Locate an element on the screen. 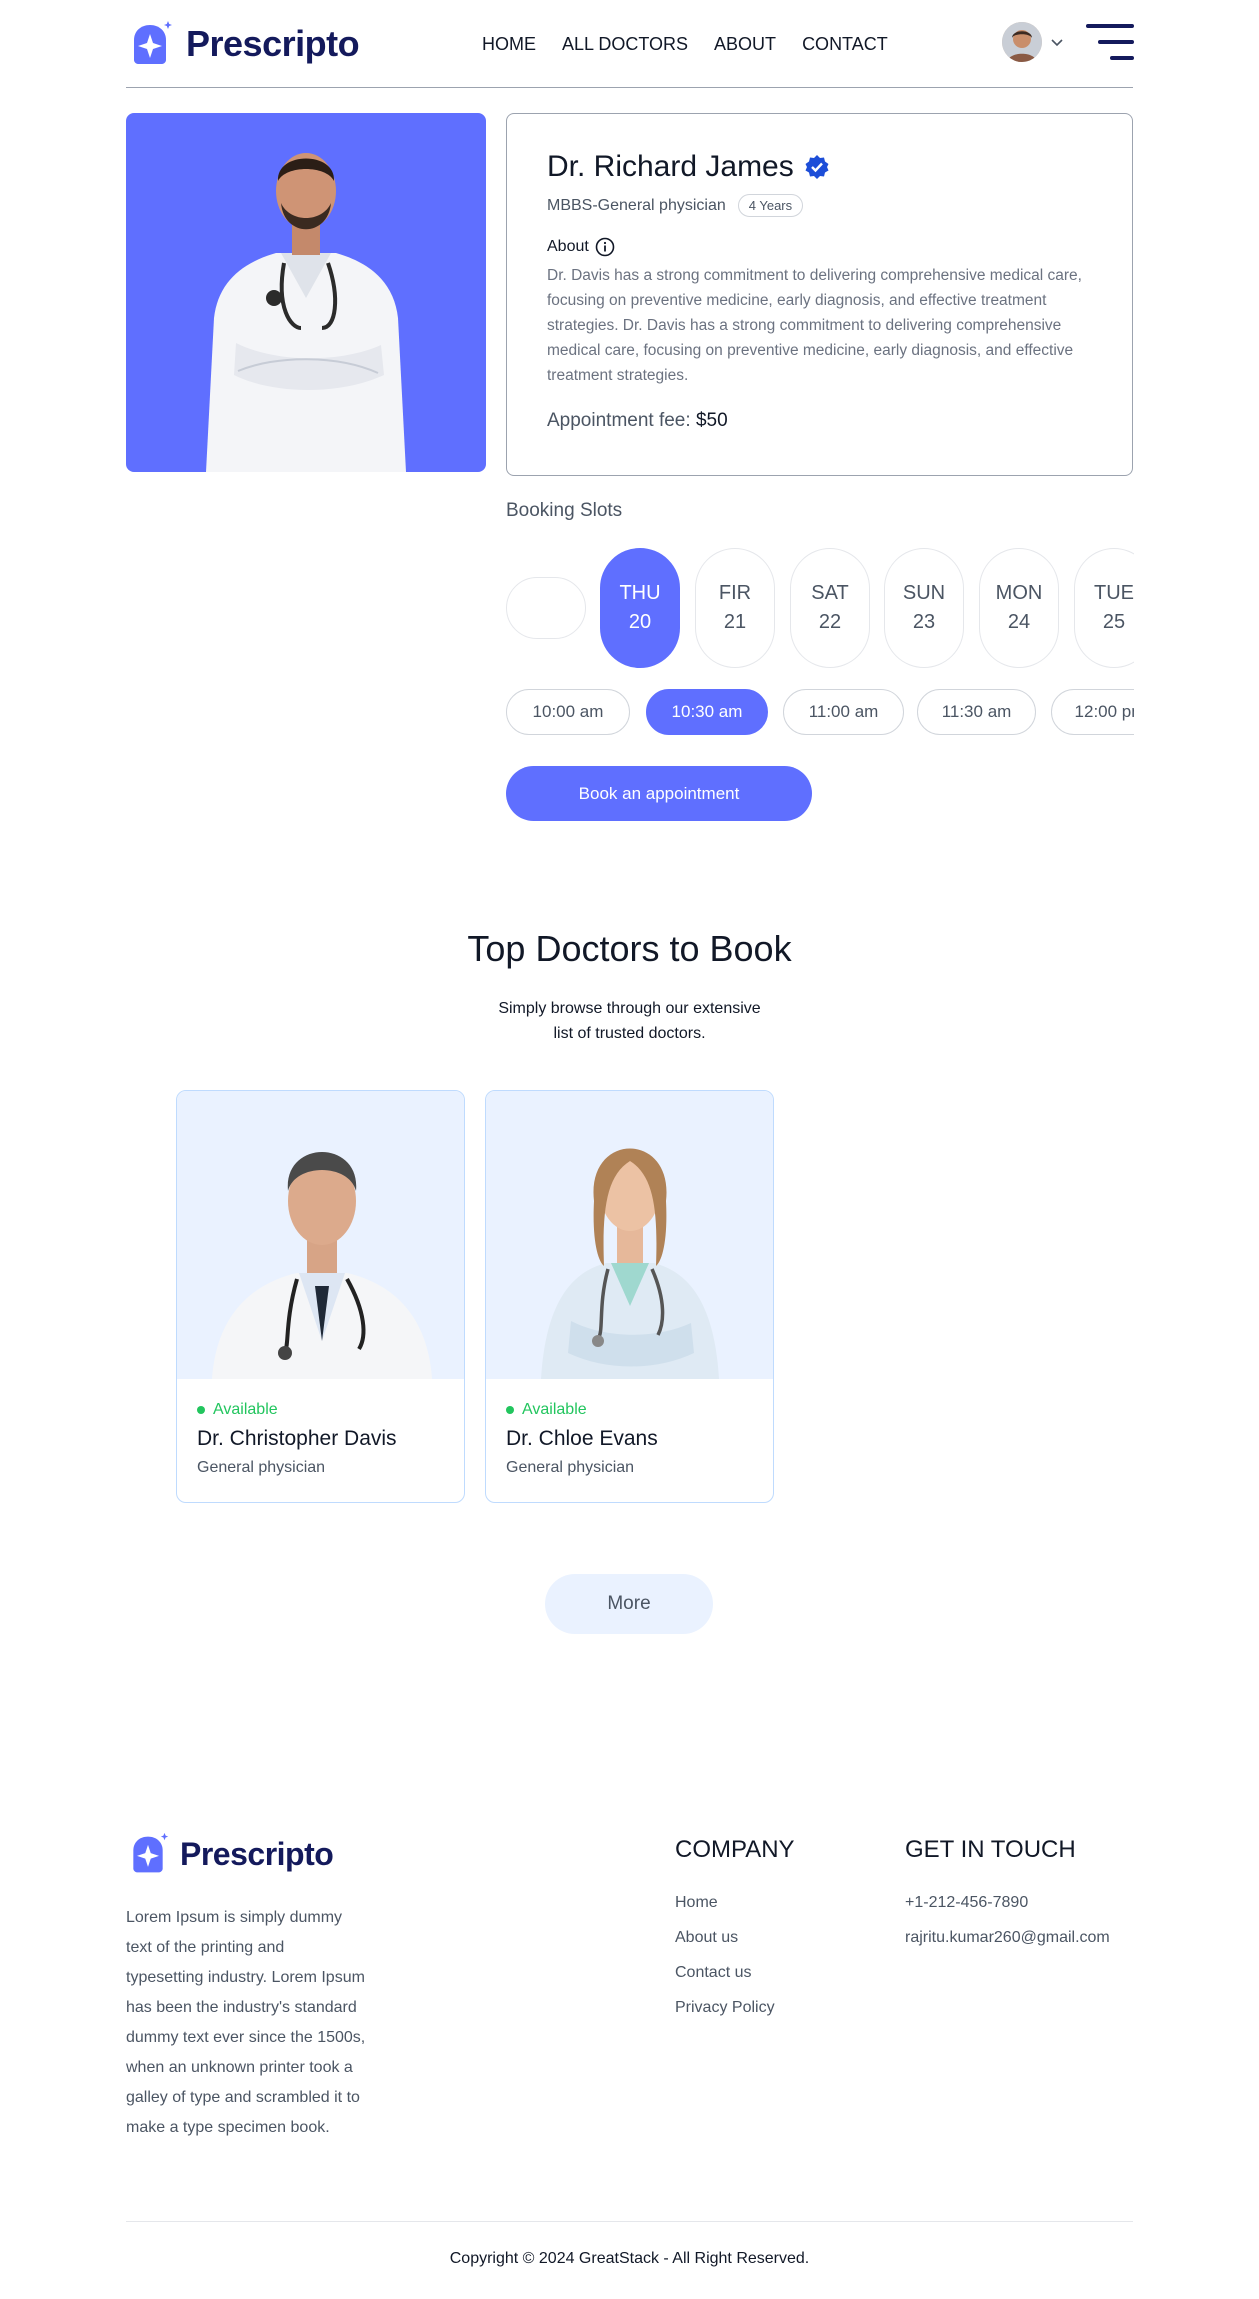 This screenshot has width=1259, height=2299. about-label: About is located at coordinates (568, 246).